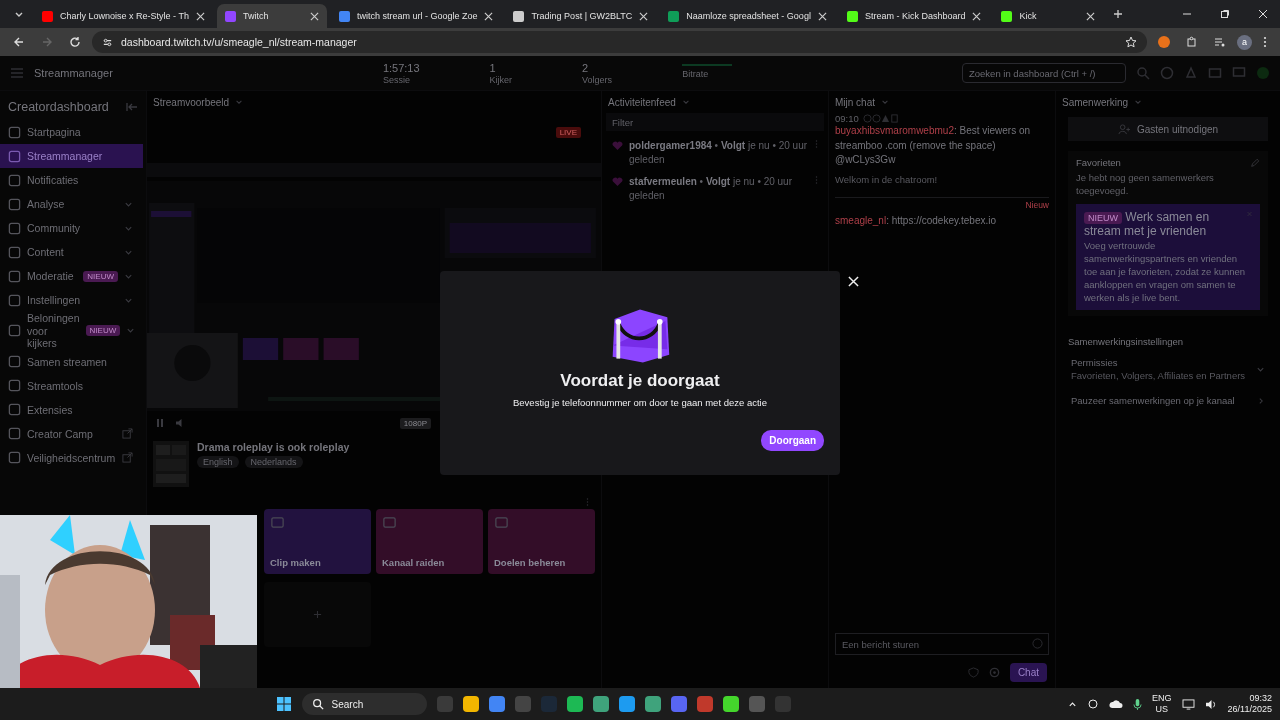 This screenshot has width=1280, height=720. I want to click on browser-tab: Trading Post | GW2BLTC, so click(581, 16).